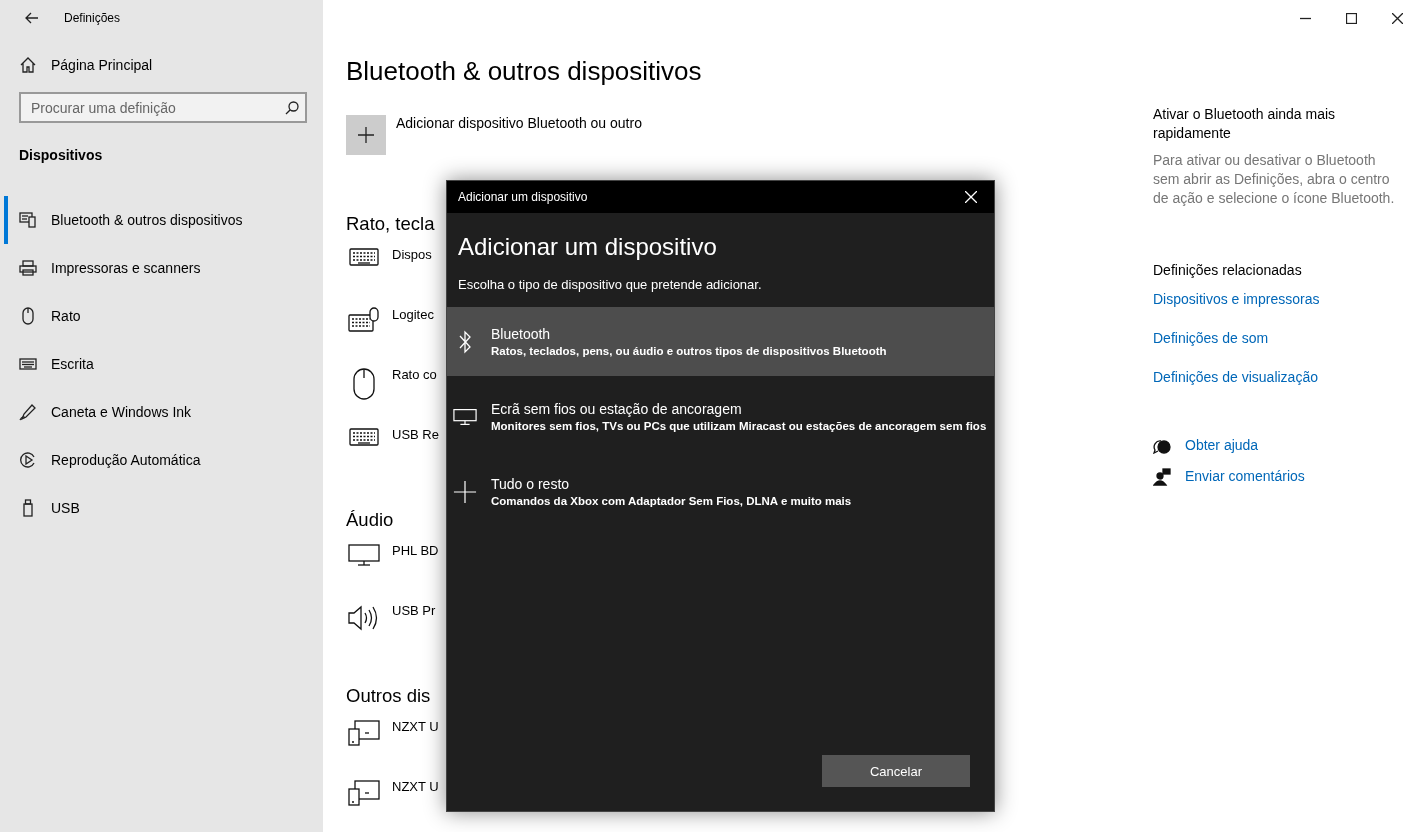  Describe the element at coordinates (414, 375) in the screenshot. I see `device-name: Rato co` at that location.